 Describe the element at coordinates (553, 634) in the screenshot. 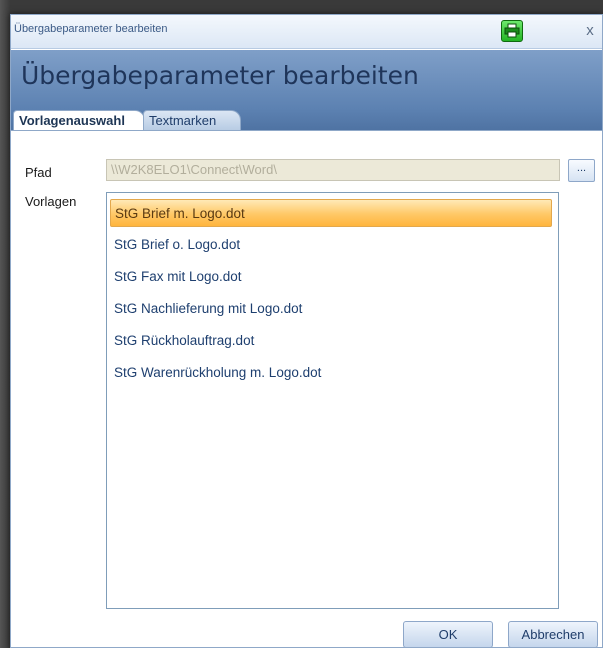

I see `cancel-button: Abbrechen` at that location.